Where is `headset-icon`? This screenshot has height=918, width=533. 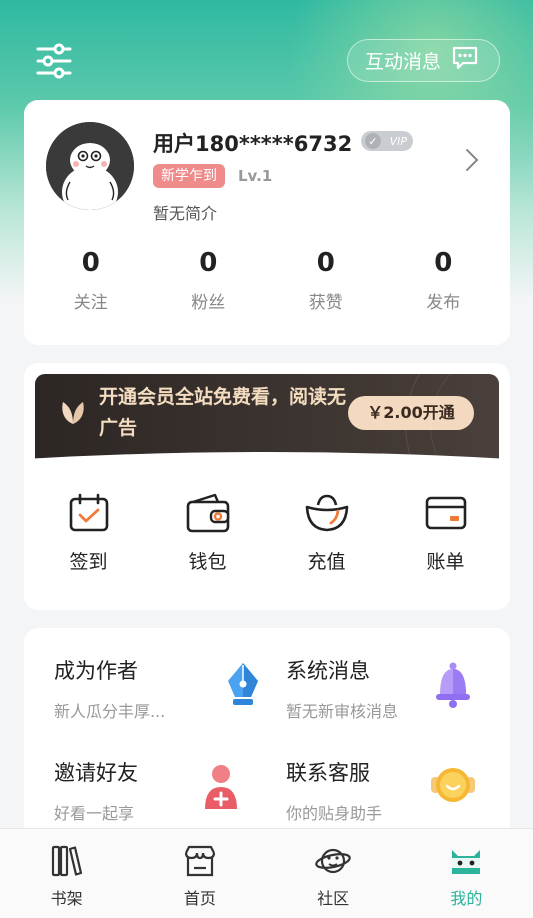 headset-icon is located at coordinates (453, 787).